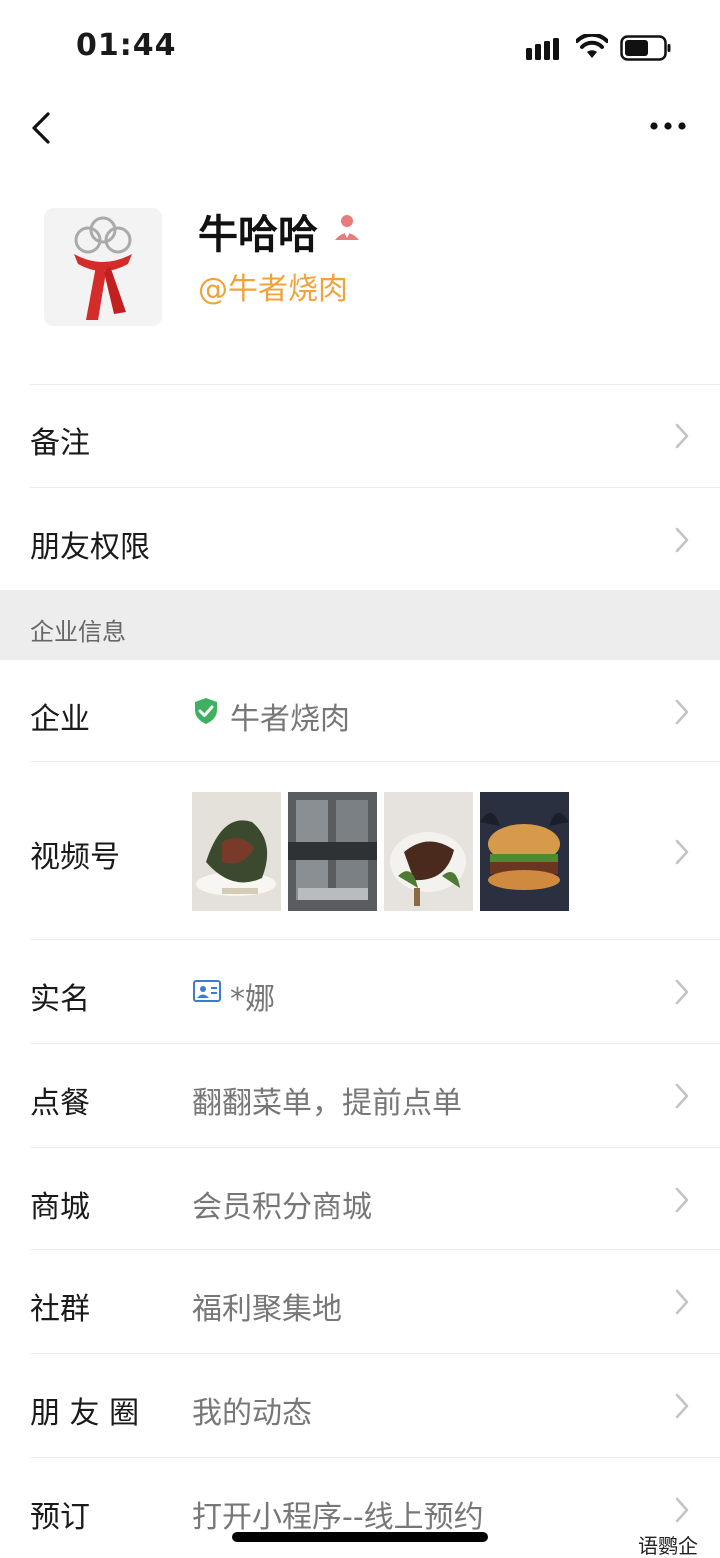 Image resolution: width=720 pixels, height=1558 pixels. What do you see at coordinates (60, 999) in the screenshot?
I see `real-name-label: 实名` at bounding box center [60, 999].